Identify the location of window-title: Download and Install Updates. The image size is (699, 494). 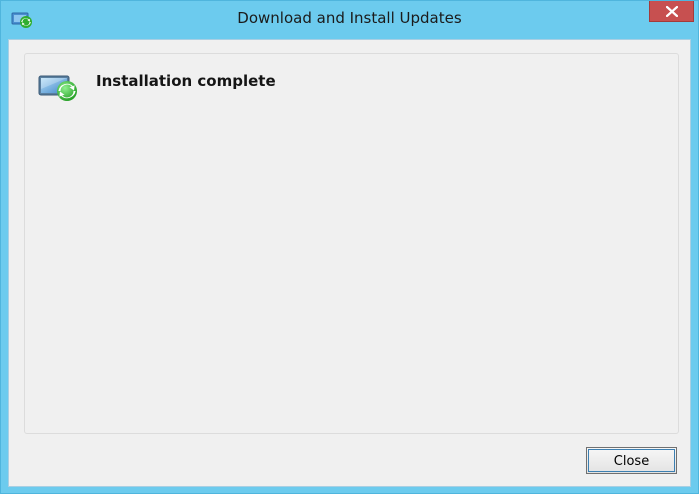
(349, 18).